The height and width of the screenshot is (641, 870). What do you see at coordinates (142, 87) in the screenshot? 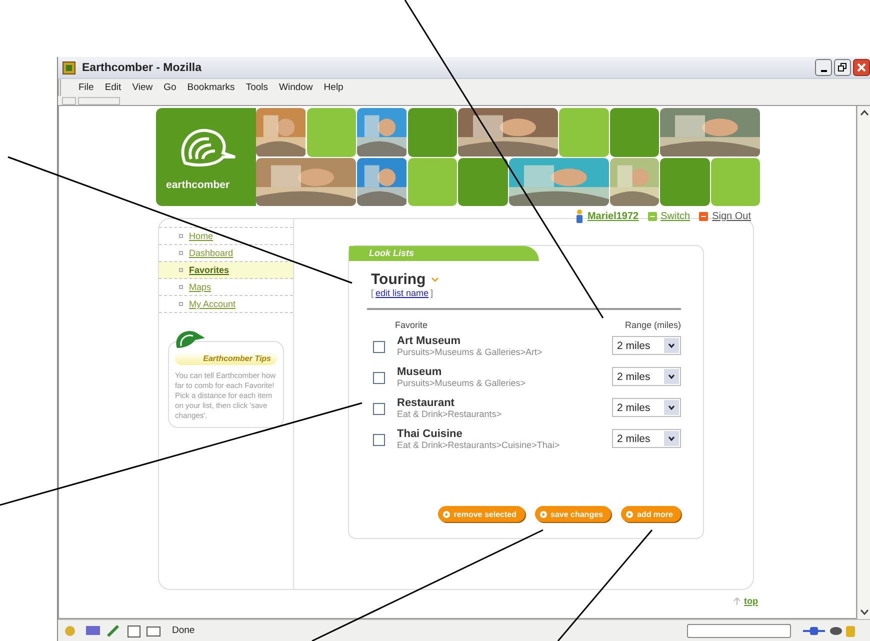
I see `menu-item: View` at bounding box center [142, 87].